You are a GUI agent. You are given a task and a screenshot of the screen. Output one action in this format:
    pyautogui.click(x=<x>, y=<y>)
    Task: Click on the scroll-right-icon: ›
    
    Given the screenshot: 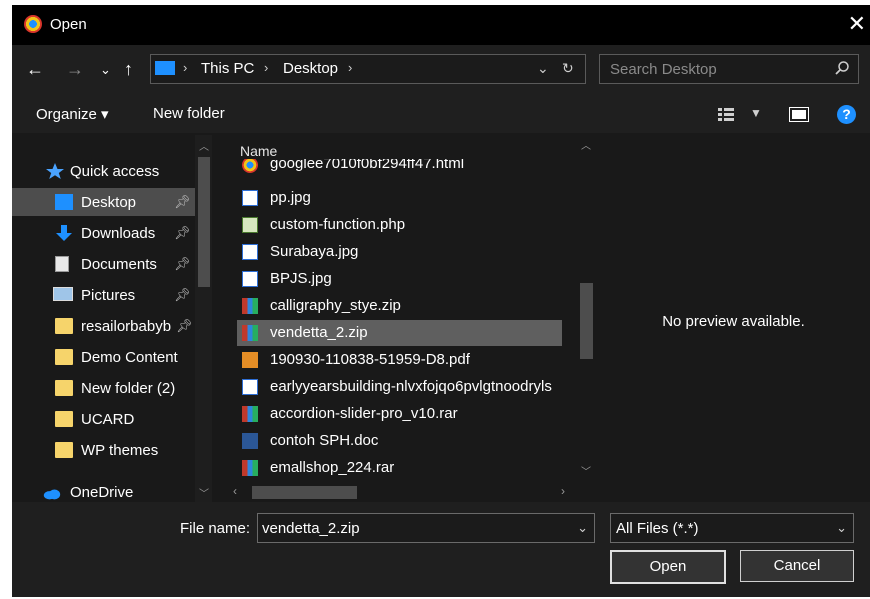 What is the action you would take?
    pyautogui.click(x=563, y=491)
    